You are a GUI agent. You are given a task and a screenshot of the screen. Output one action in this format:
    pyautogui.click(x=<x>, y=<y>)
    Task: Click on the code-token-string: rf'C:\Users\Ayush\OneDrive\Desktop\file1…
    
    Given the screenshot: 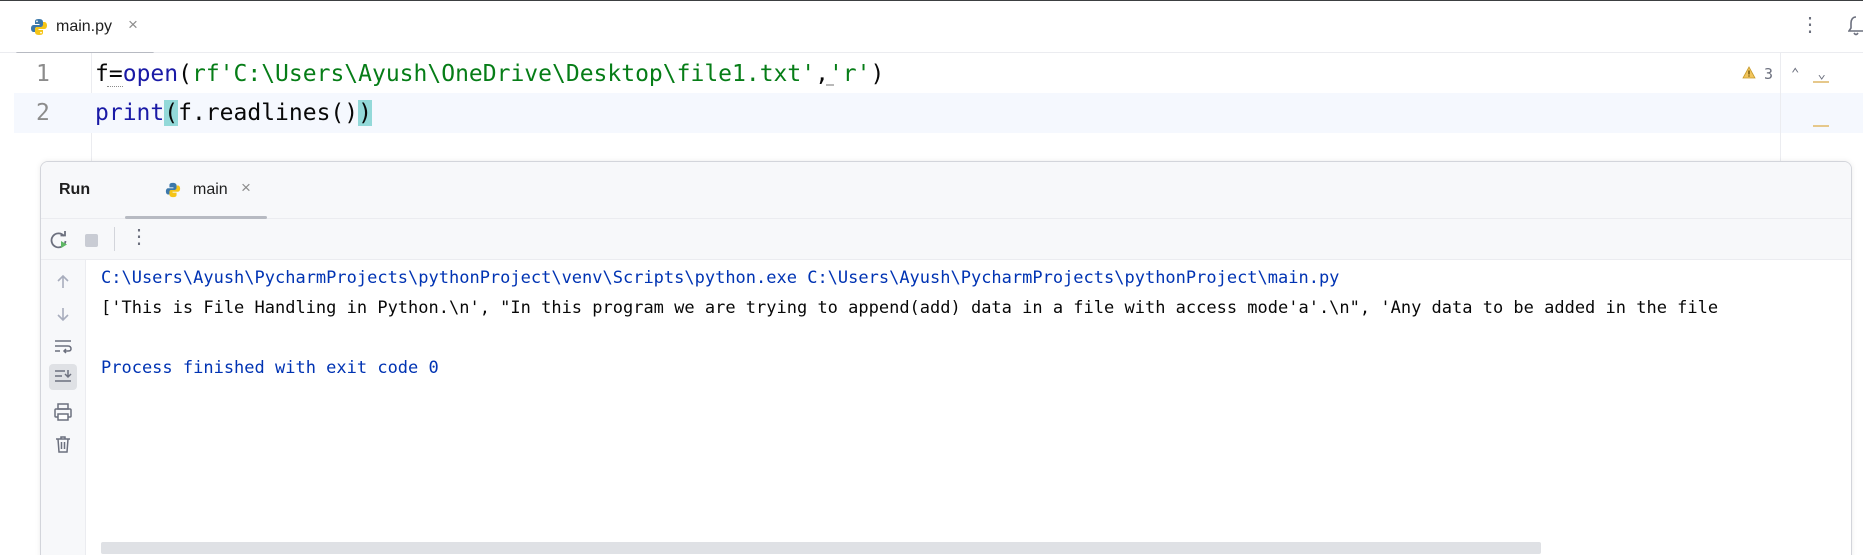 What is the action you would take?
    pyautogui.click(x=503, y=74)
    